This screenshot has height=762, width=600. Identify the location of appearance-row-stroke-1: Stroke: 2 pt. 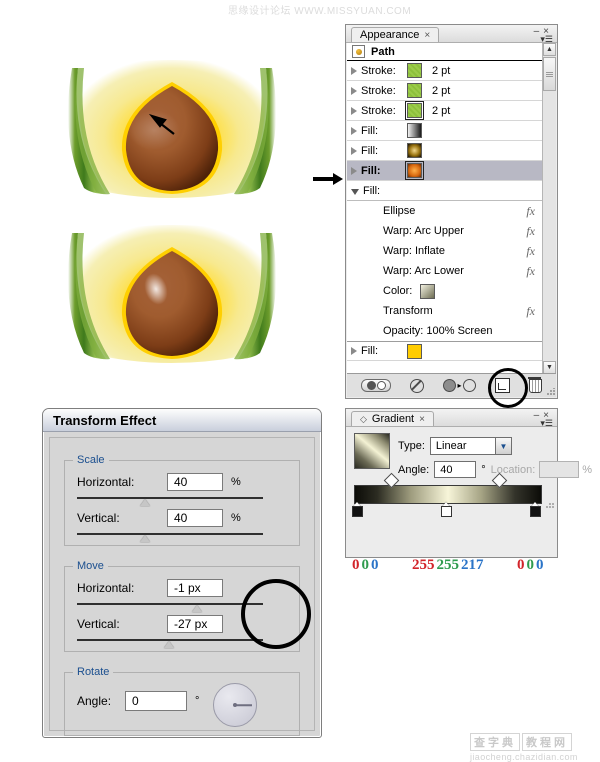
(445, 71).